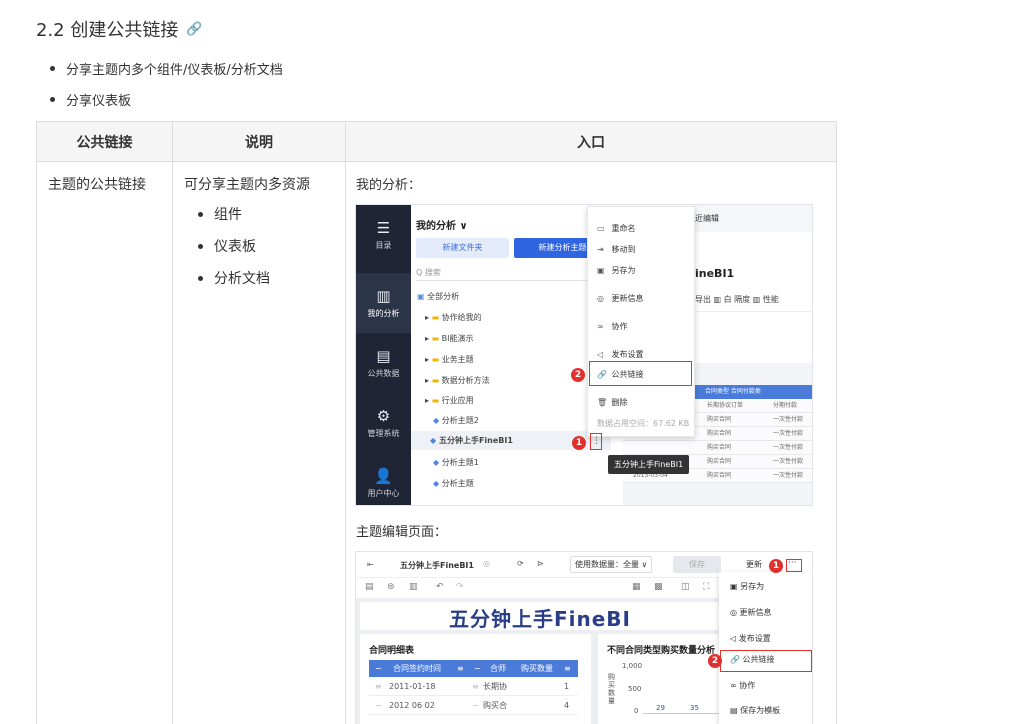 Image resolution: width=1034 pixels, height=724 pixels. What do you see at coordinates (383, 479) in the screenshot?
I see `nav-item-user-center: 👤 用户中心` at bounding box center [383, 479].